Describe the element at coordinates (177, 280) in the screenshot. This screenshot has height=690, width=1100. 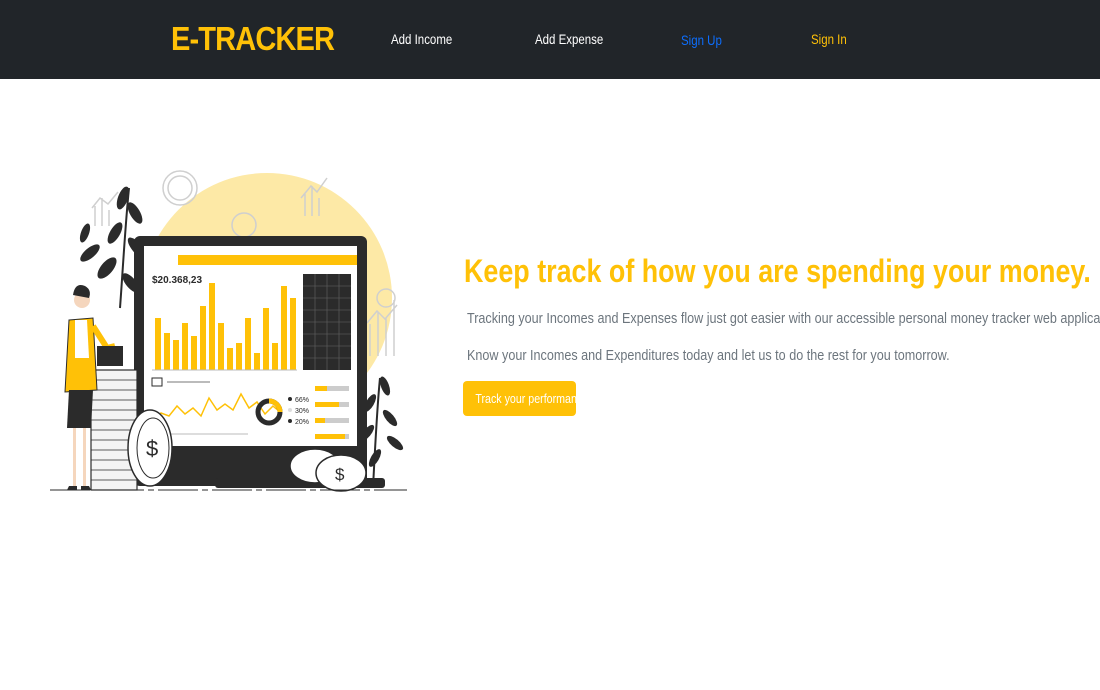
I see `illustration-amount: $20.368,23` at that location.